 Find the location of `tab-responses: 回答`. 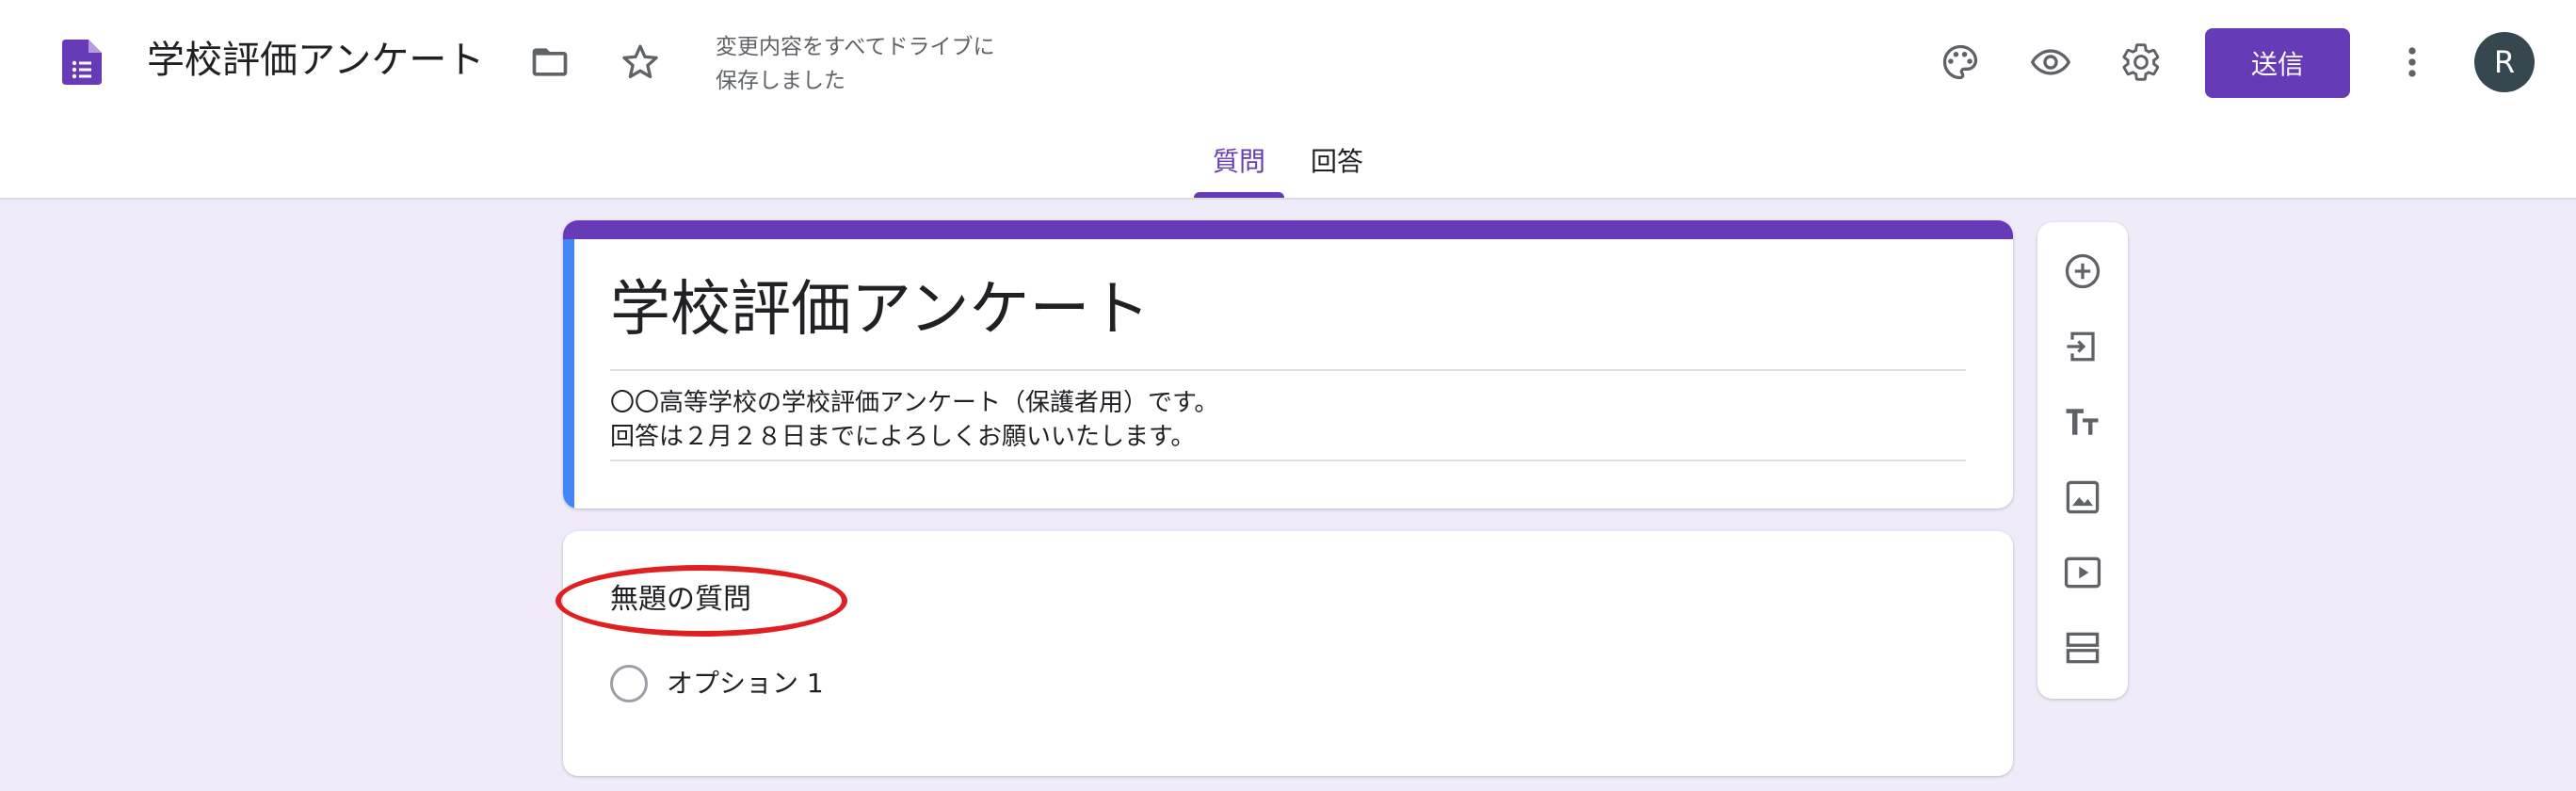

tab-responses: 回答 is located at coordinates (1337, 162).